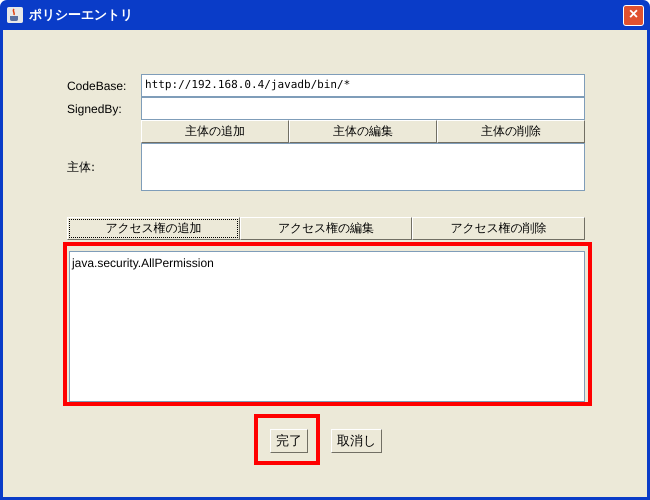  What do you see at coordinates (363, 108) in the screenshot?
I see `input-field` at bounding box center [363, 108].